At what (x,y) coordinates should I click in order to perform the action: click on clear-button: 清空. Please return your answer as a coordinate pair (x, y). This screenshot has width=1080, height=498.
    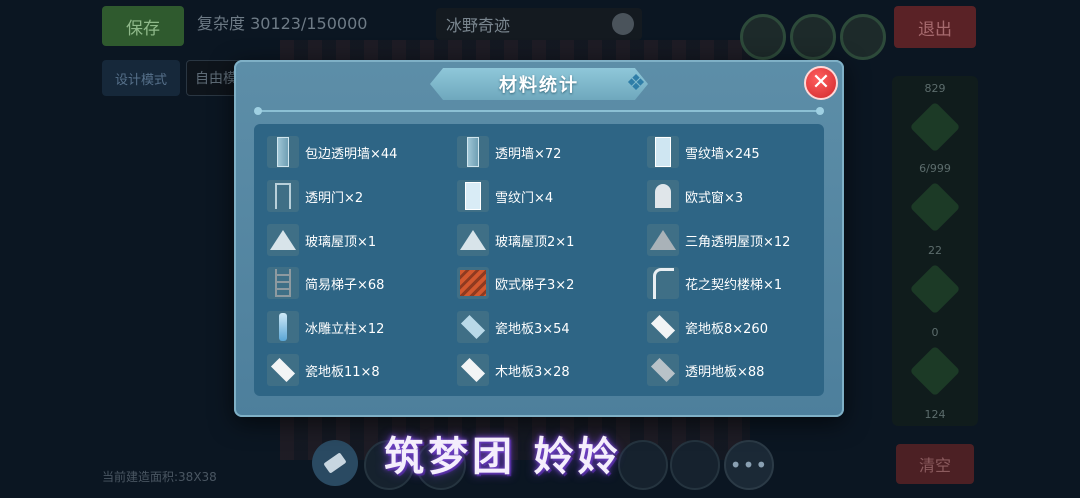
    Looking at the image, I should click on (935, 464).